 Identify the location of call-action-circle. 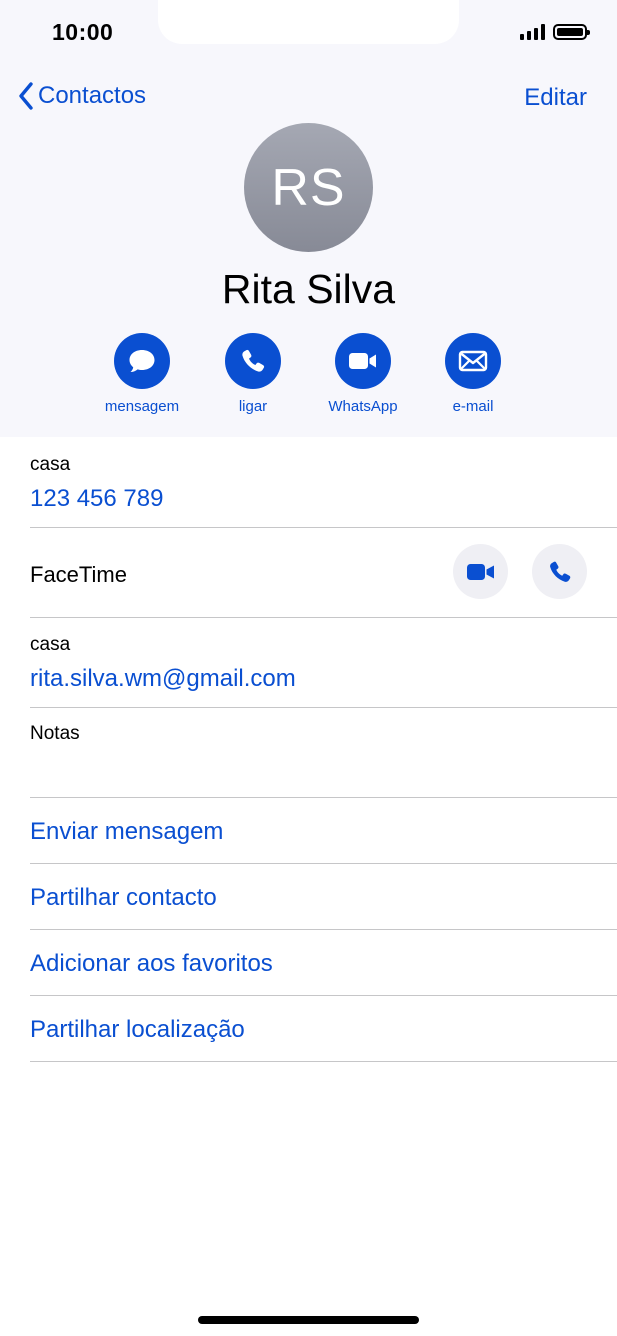
(253, 361).